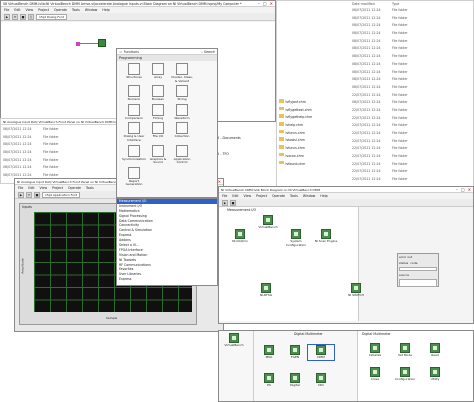 The width and height of the screenshot is (474, 402). I want to click on file-name-row: lvxcon.chm, so click(314, 156).